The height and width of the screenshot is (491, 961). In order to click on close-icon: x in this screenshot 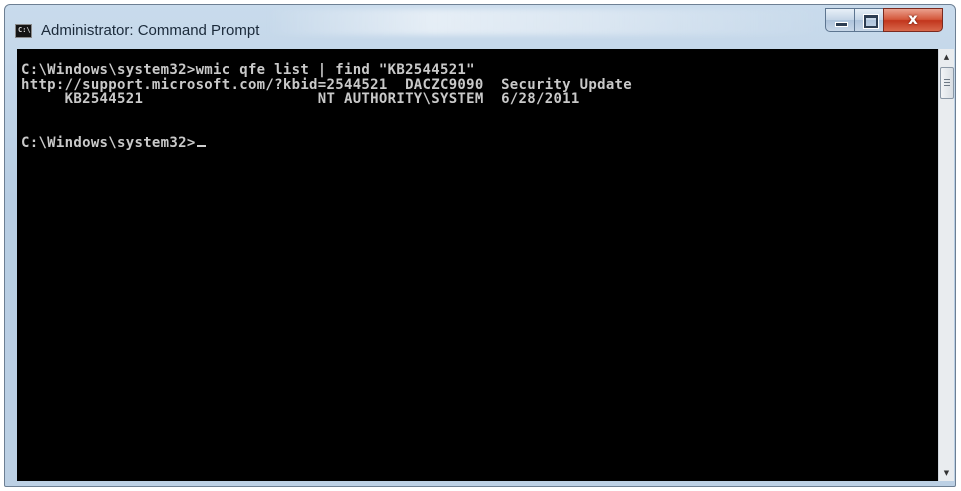, I will do `click(913, 19)`.